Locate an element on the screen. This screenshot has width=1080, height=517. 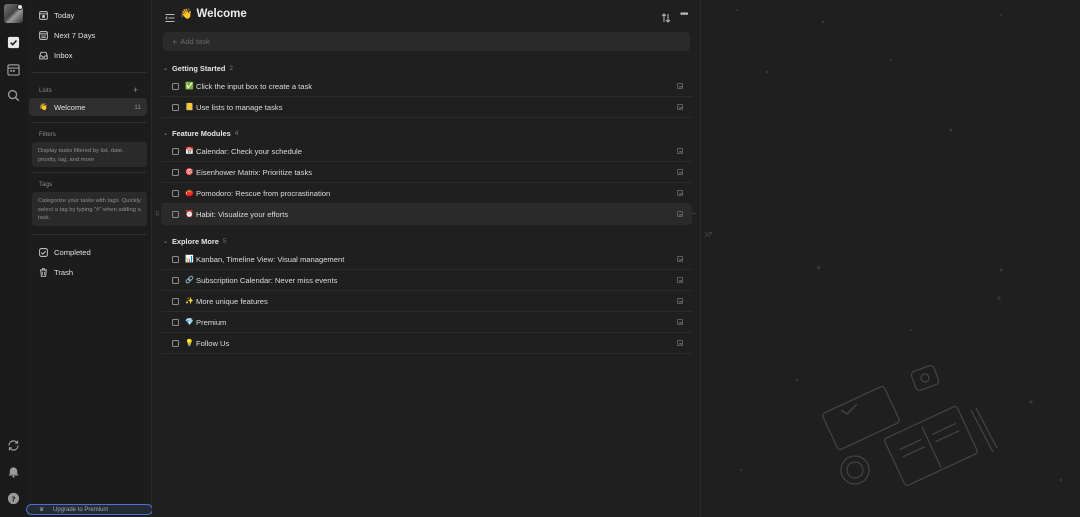
sidebar-item-completed: Completed is located at coordinates (88, 252).